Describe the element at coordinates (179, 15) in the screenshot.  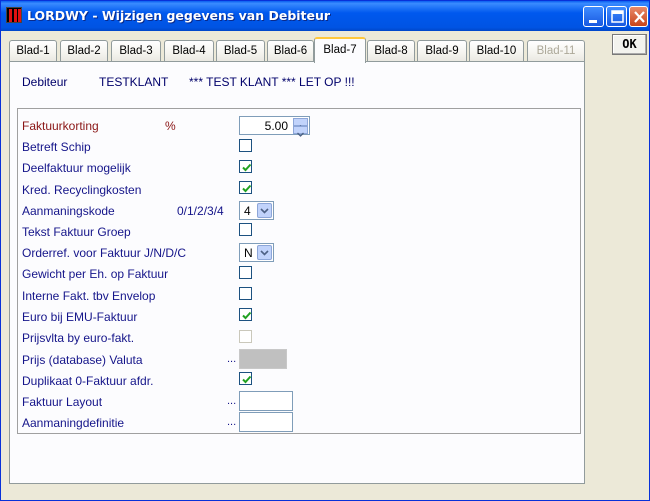
I see `window-title: LORDWY - Wijzigen gegevens van Debiteur` at that location.